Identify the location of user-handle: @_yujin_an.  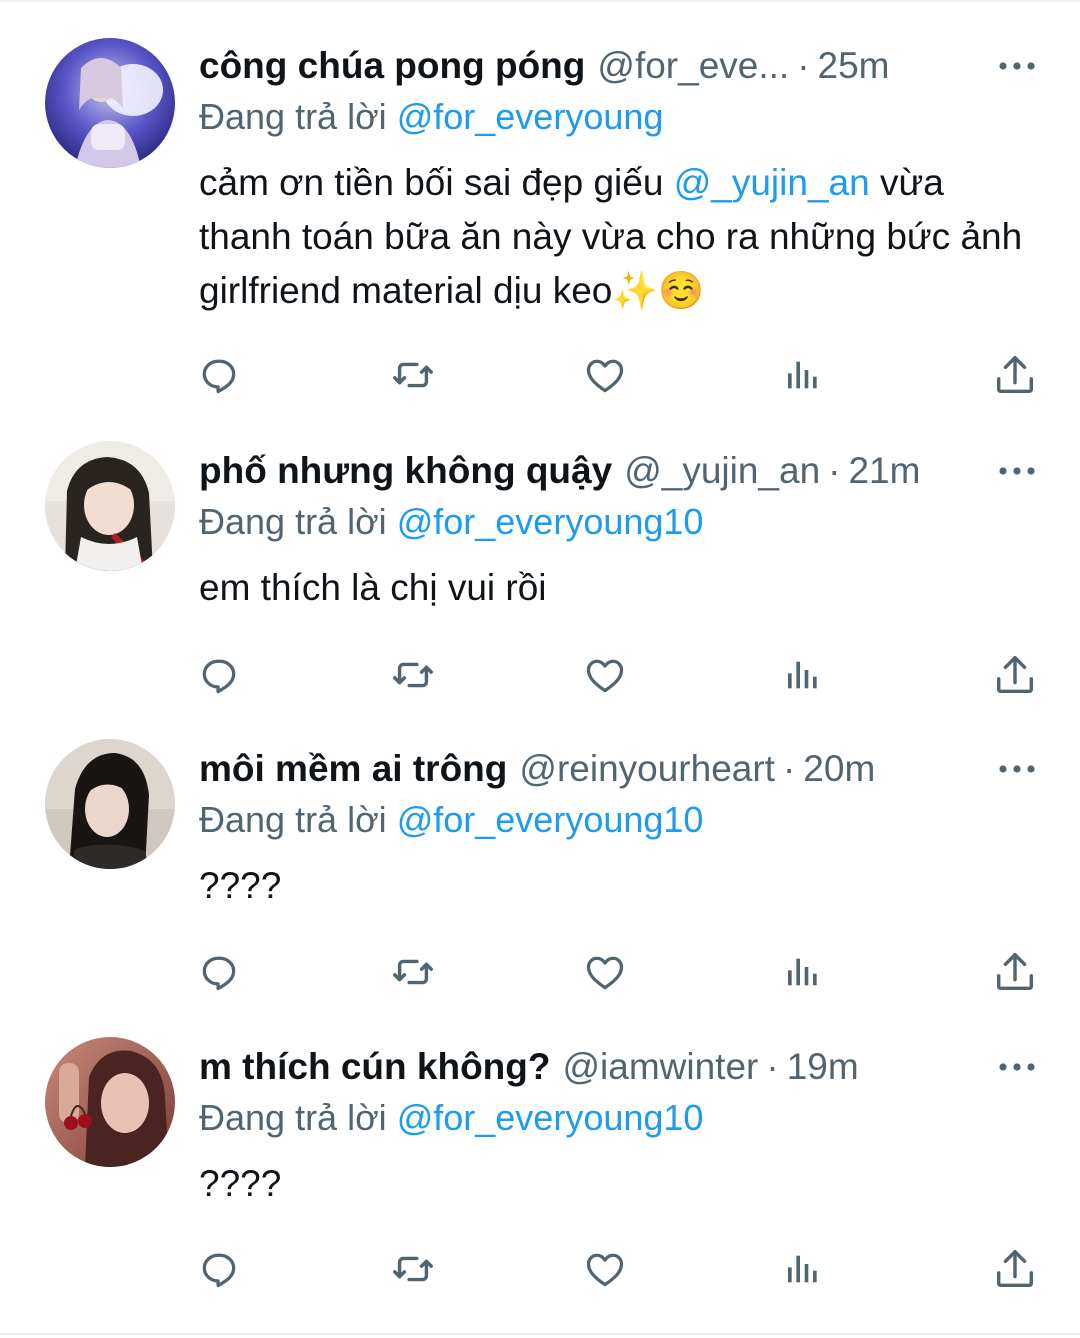
(722, 471).